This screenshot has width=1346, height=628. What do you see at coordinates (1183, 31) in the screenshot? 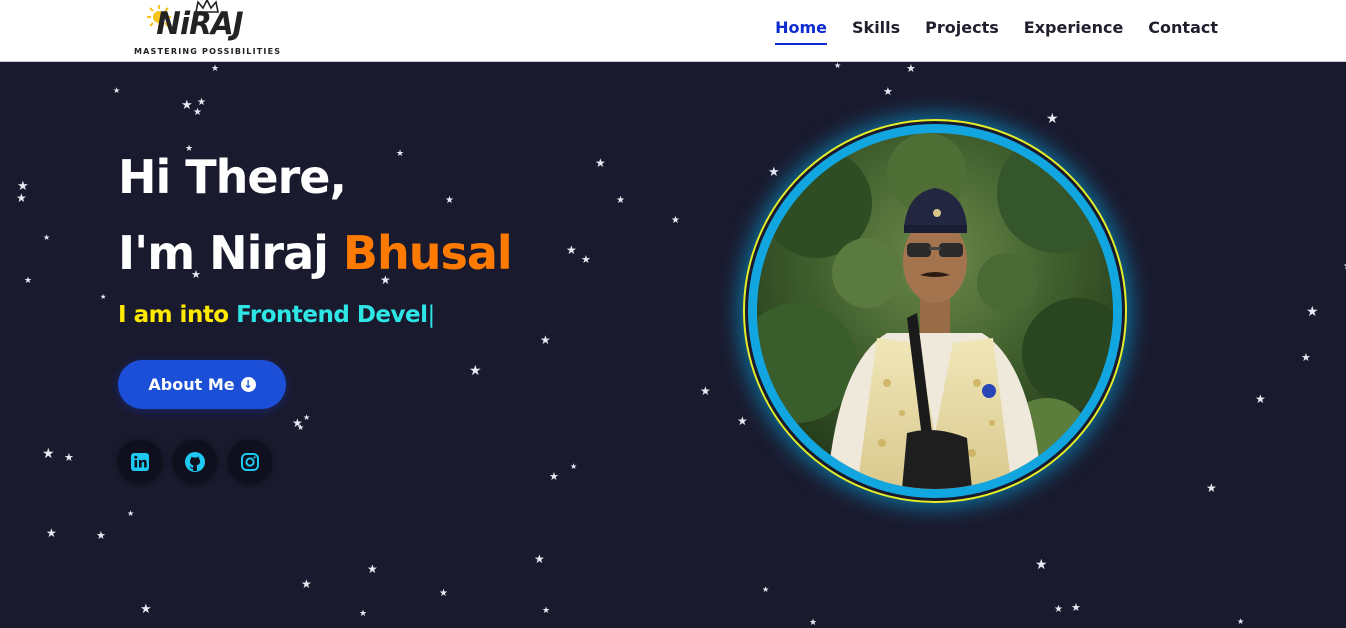
I see `nav-item-contact: Contact` at bounding box center [1183, 31].